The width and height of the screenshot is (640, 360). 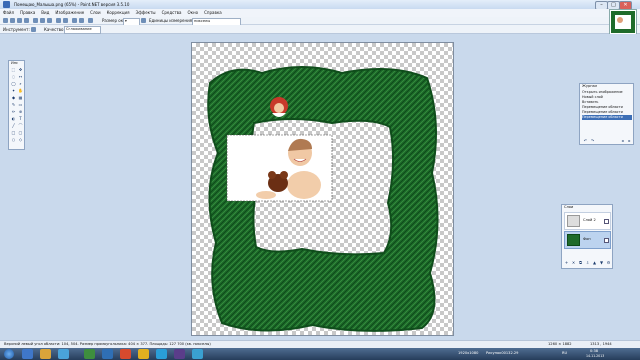 I want to click on recolor-icon: ◐, so click(x=13, y=118).